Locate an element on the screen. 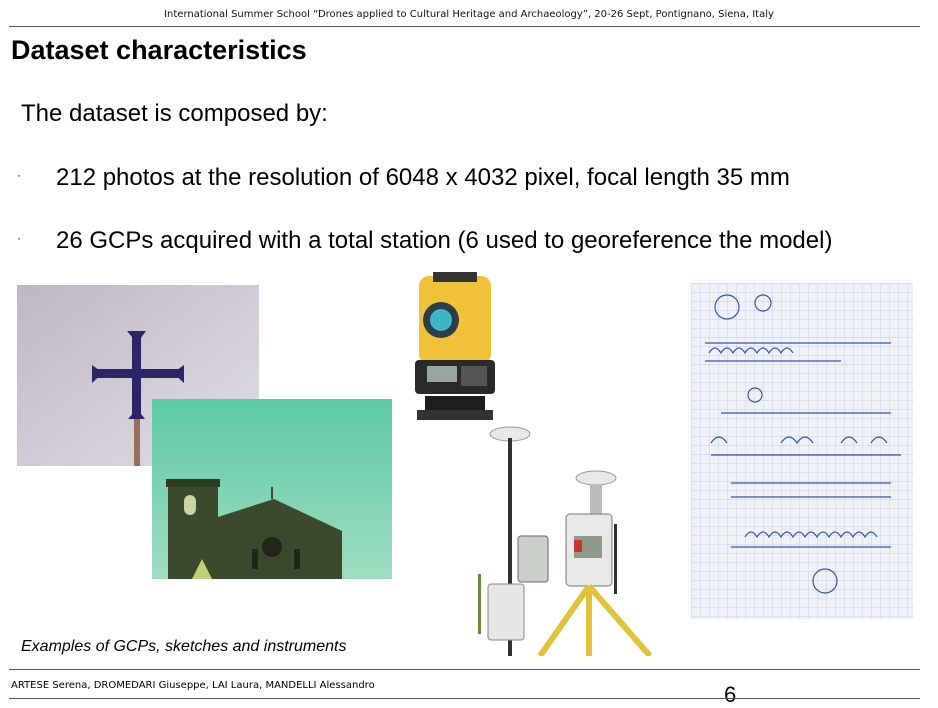 This screenshot has height=708, width=938. header-rule is located at coordinates (464, 26).